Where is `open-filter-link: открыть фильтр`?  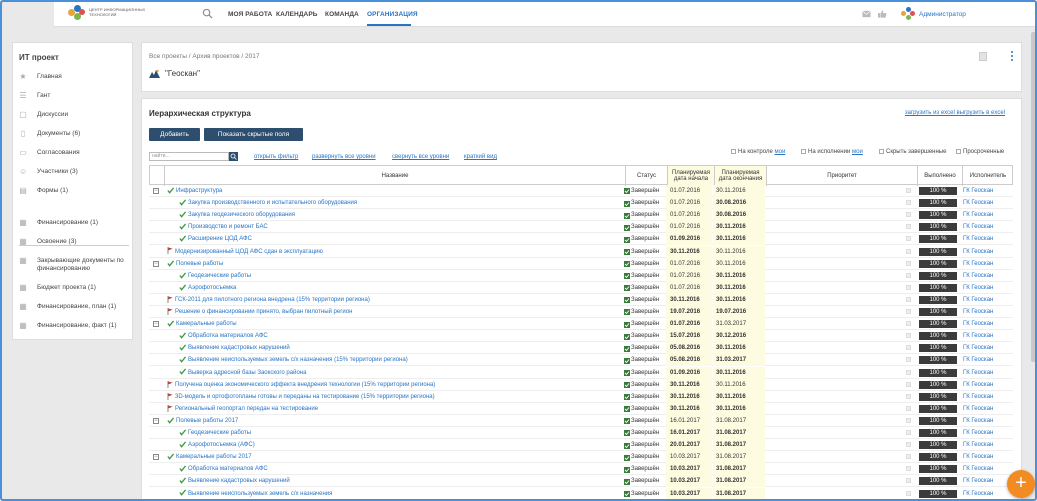 open-filter-link: открыть фильтр is located at coordinates (276, 157).